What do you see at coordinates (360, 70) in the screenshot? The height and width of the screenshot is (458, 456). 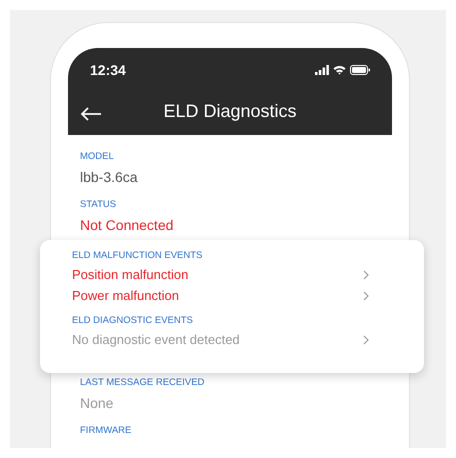 I see `battery-icon` at bounding box center [360, 70].